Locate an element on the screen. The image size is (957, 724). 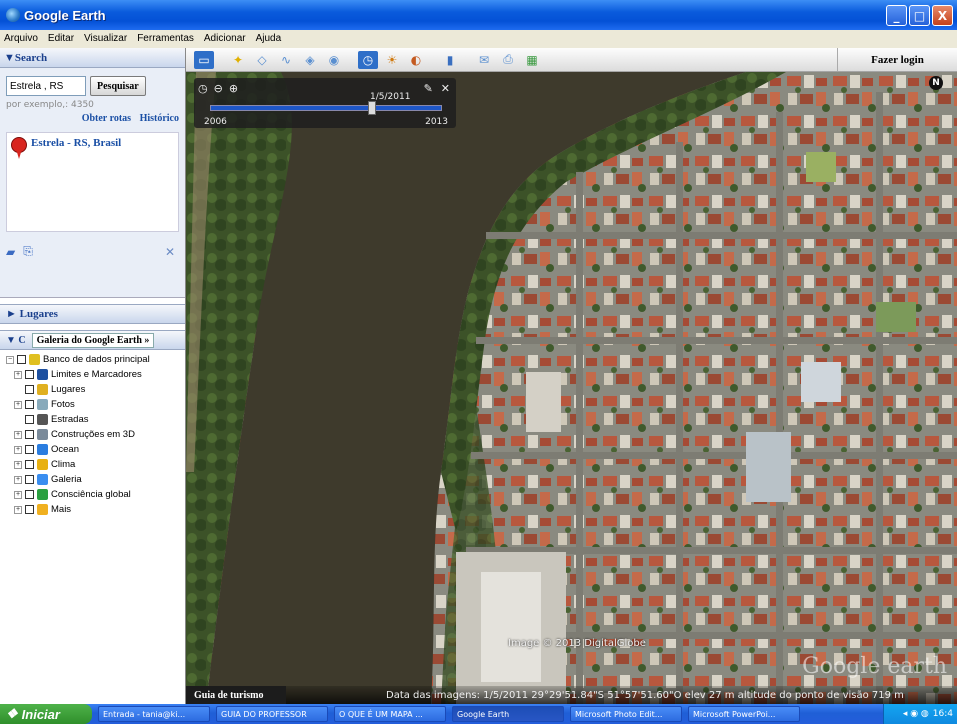
print-icon: ⎙ is located at coordinates (508, 60).